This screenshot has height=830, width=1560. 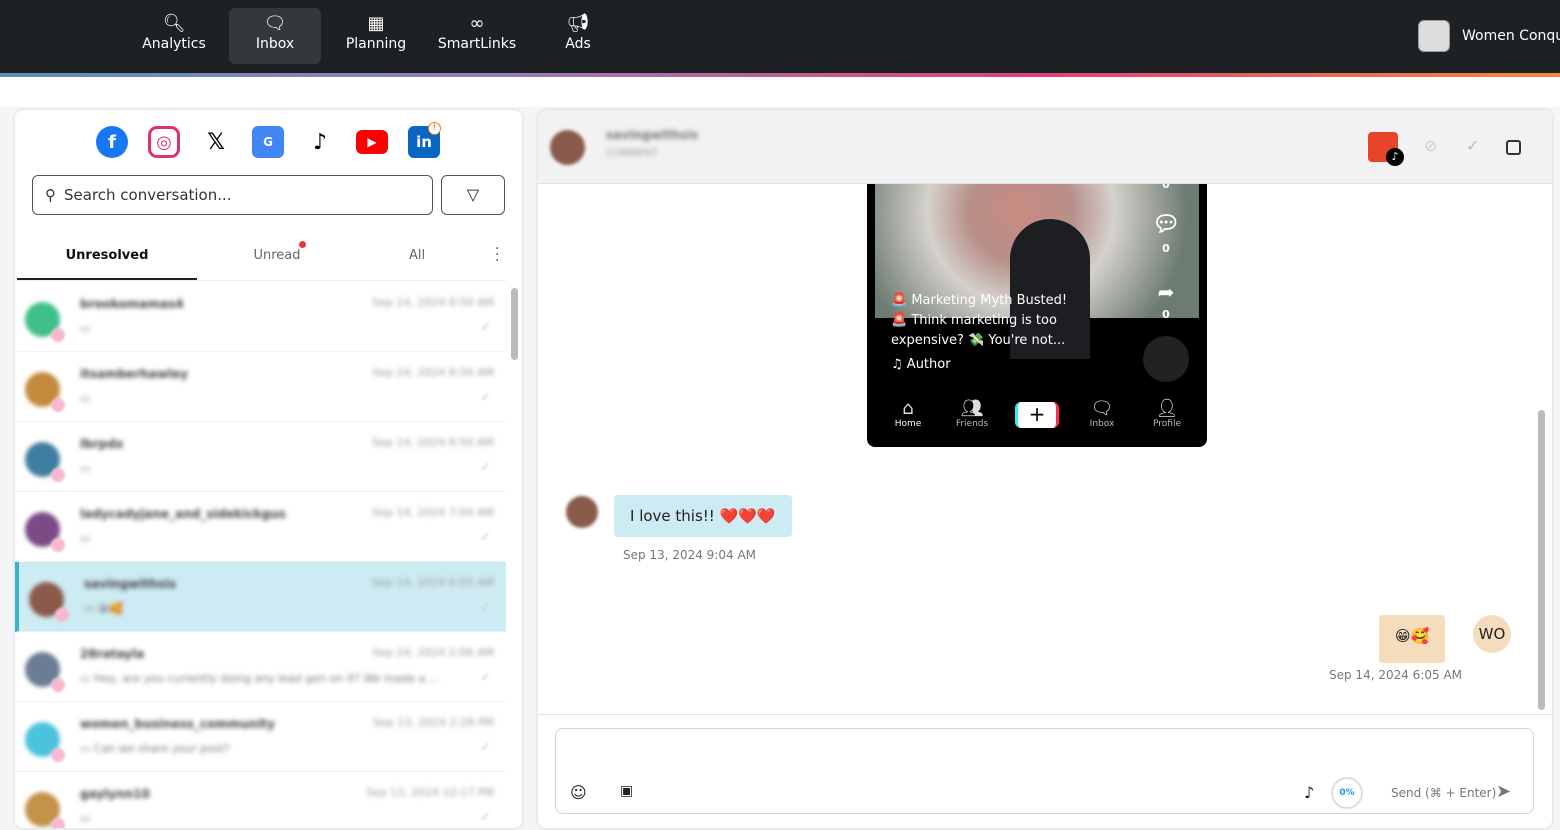 I want to click on hide-icon: ⊘, so click(x=1430, y=145).